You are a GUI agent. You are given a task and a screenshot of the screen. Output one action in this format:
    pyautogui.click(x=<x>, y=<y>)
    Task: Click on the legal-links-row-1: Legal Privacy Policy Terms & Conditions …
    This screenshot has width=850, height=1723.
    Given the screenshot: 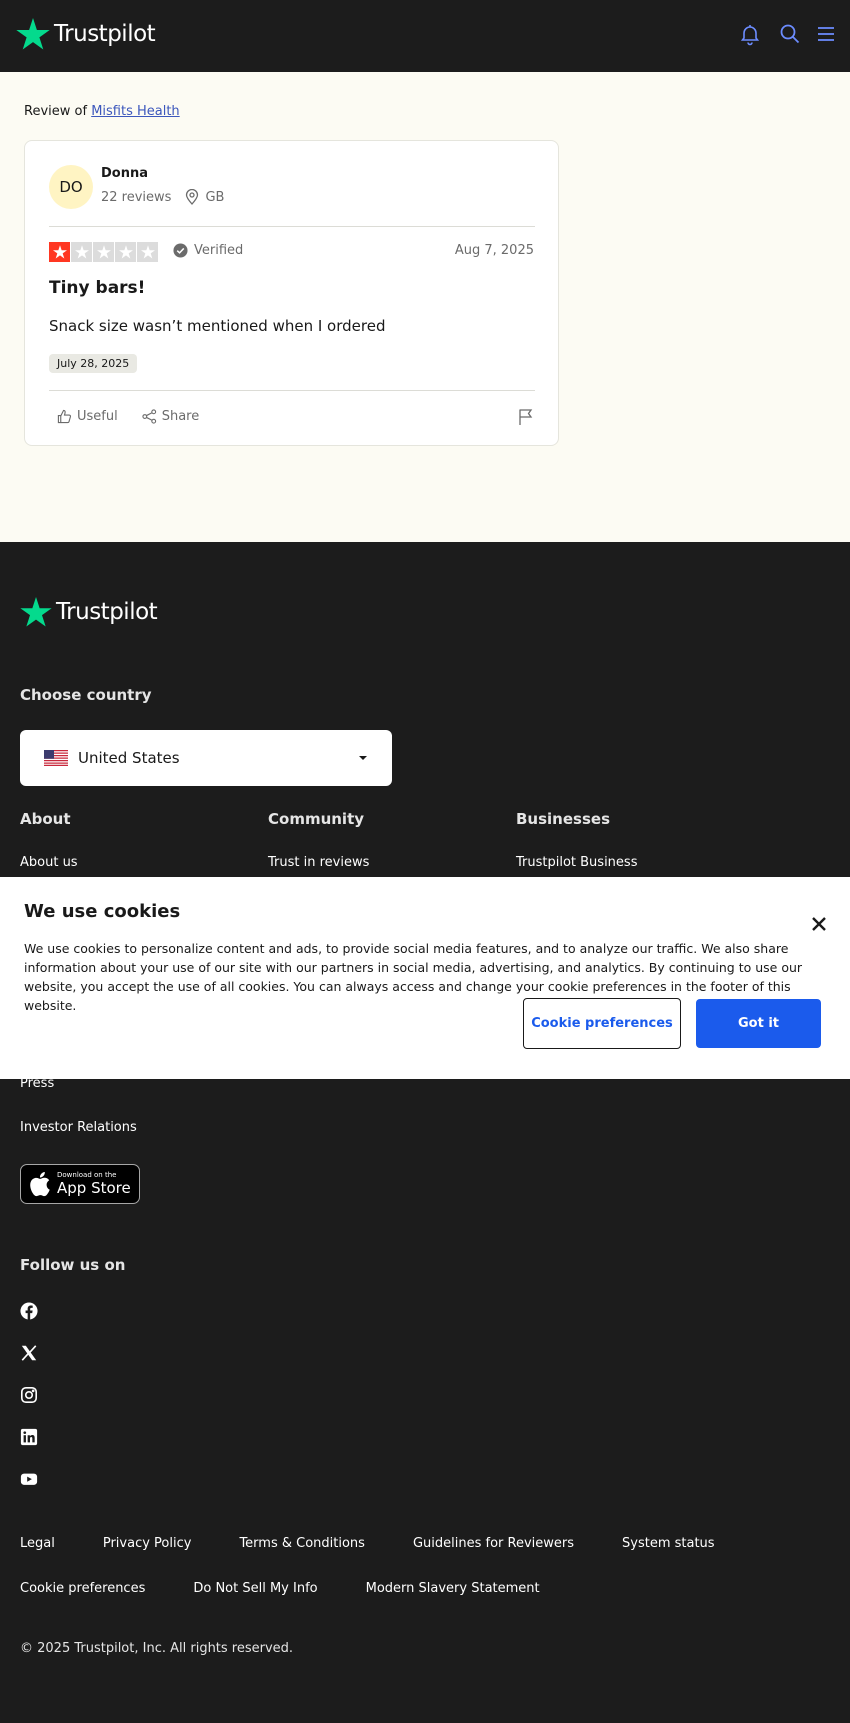 What is the action you would take?
    pyautogui.click(x=367, y=1543)
    